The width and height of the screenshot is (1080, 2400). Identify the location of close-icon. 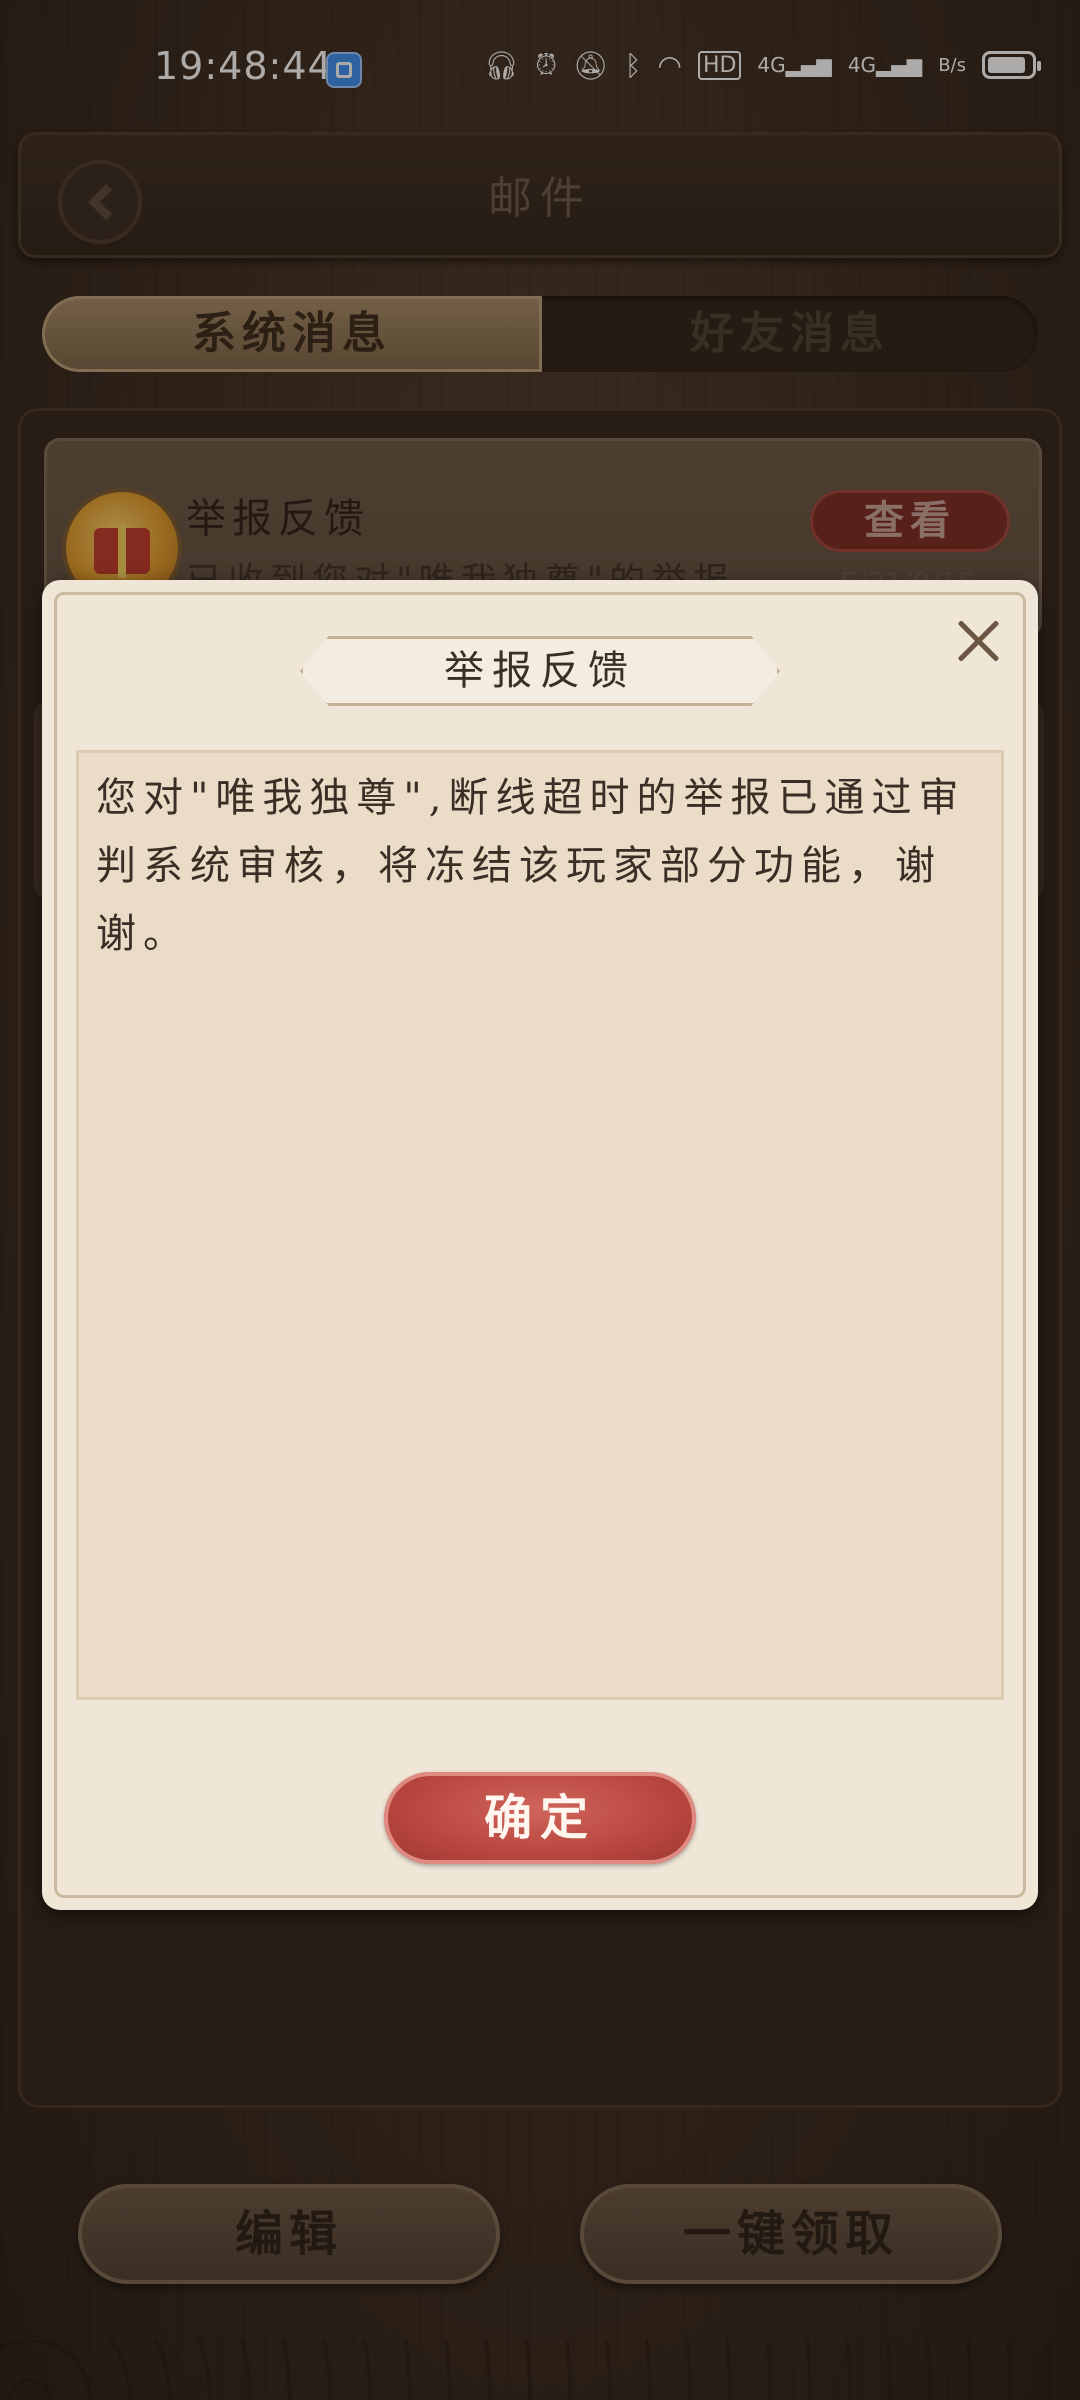
(978, 640).